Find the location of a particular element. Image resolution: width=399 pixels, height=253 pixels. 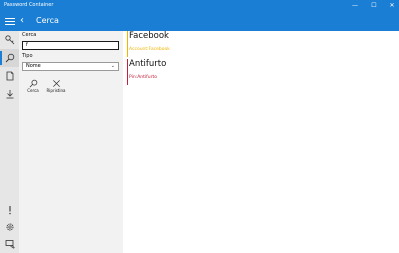

nav-item-settings is located at coordinates (9, 227).